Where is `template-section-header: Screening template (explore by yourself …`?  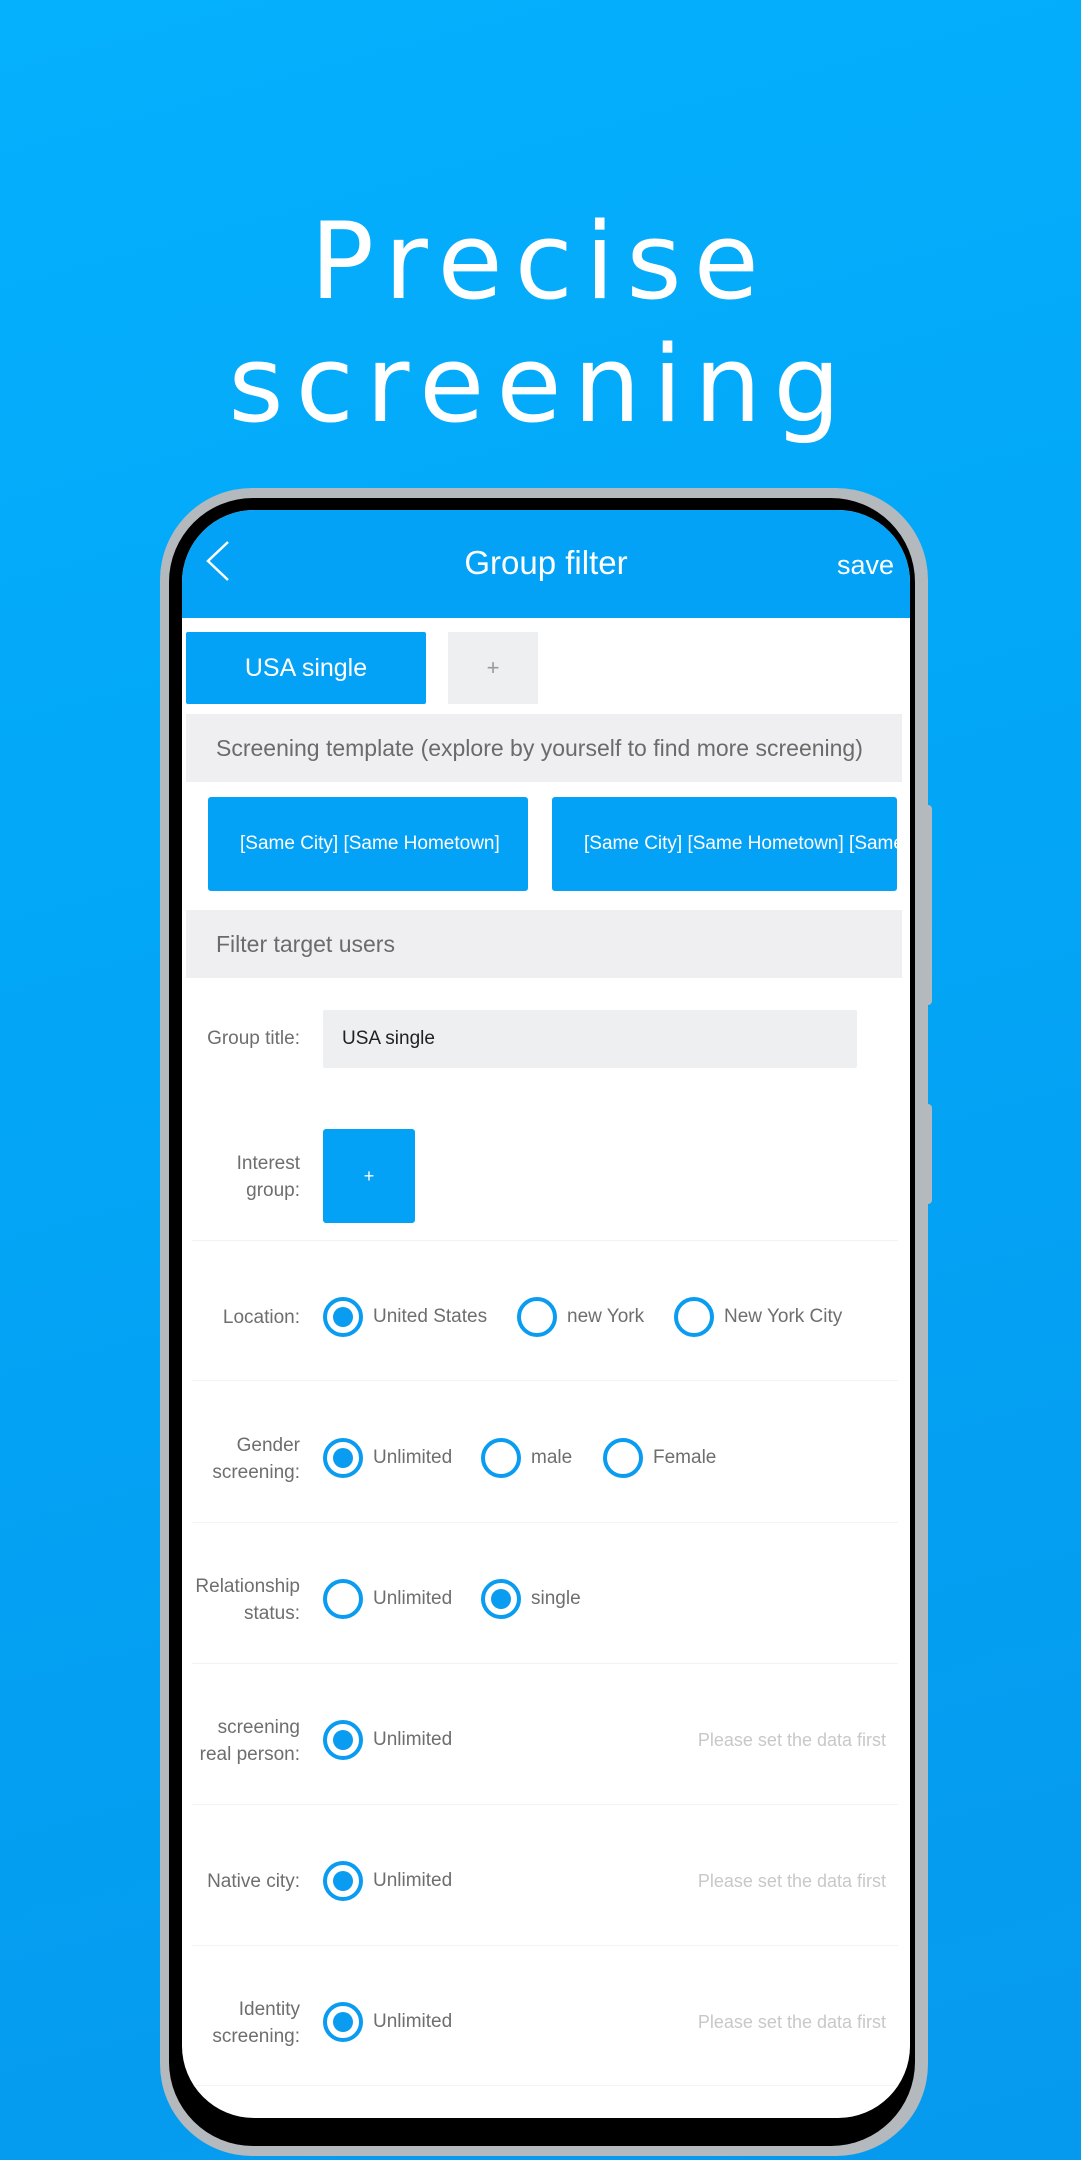
template-section-header: Screening template (explore by yourself … is located at coordinates (544, 748).